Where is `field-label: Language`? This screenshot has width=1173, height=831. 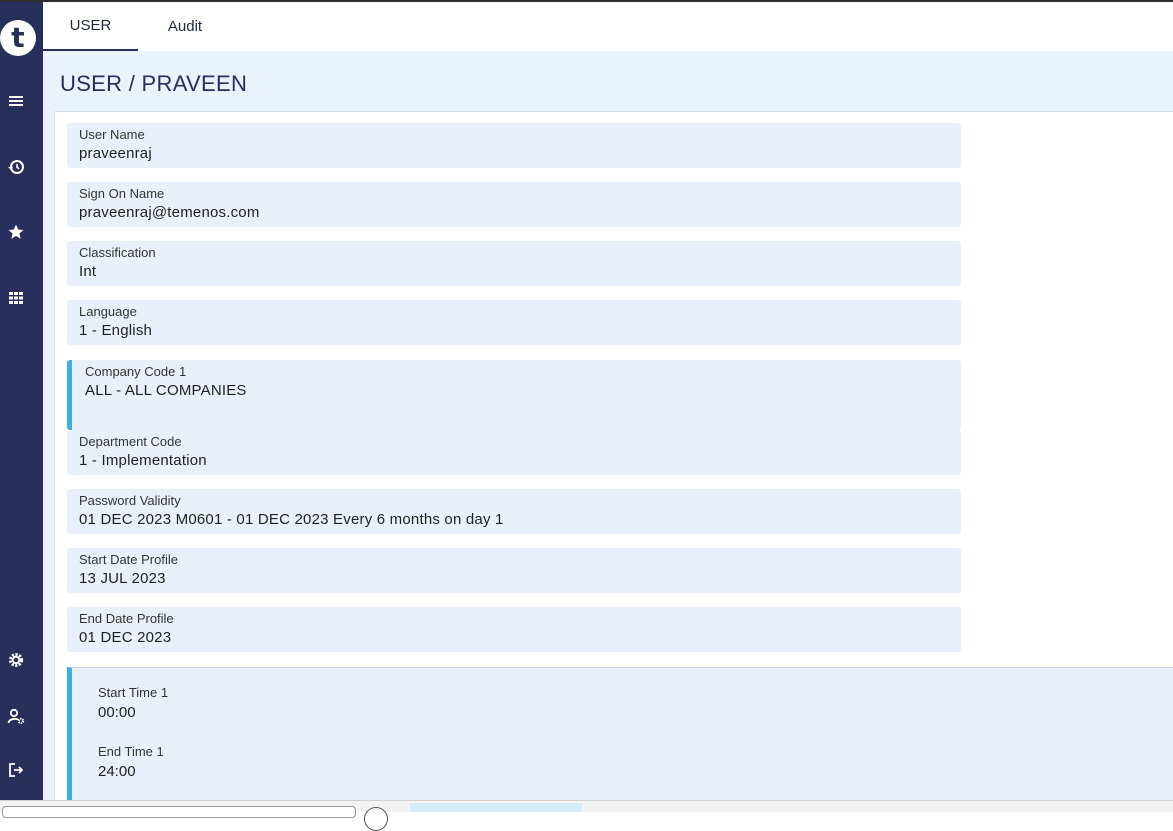
field-label: Language is located at coordinates (108, 311).